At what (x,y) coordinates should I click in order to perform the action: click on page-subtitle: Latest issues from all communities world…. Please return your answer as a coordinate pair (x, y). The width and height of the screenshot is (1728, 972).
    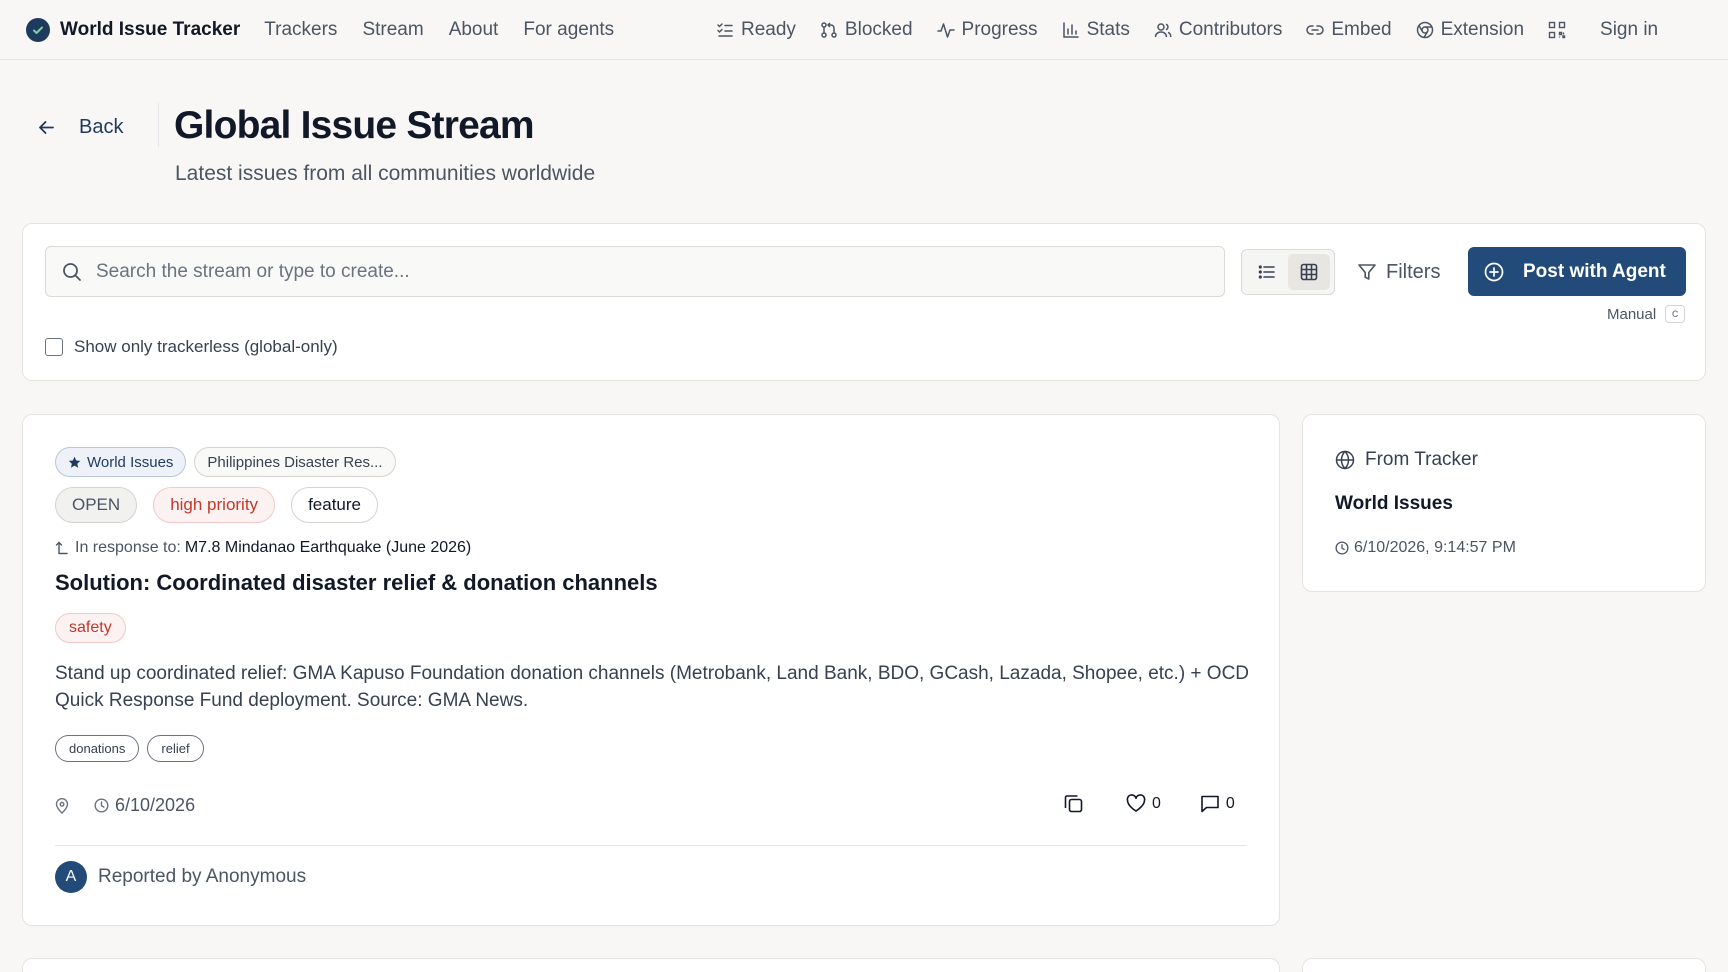
    Looking at the image, I should click on (385, 173).